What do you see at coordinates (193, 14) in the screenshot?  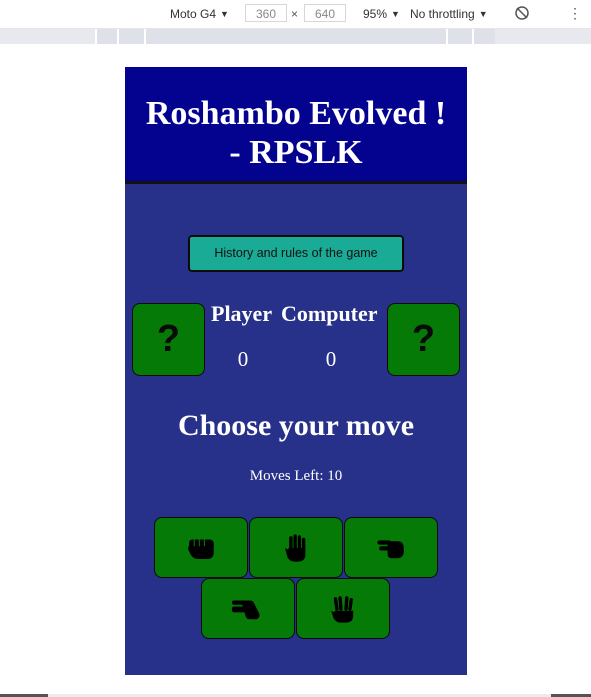 I see `device-select-label: Moto G4` at bounding box center [193, 14].